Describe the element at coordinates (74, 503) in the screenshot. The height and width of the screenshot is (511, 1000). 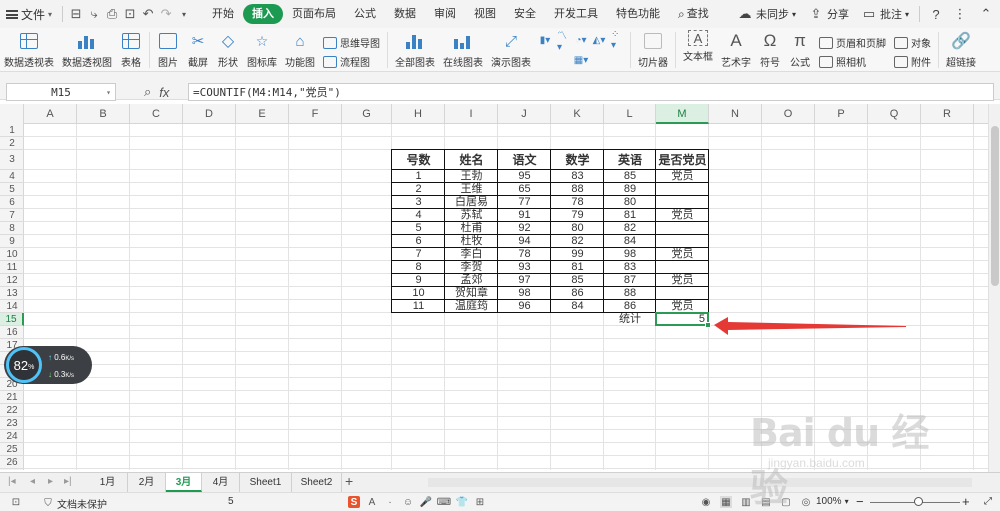
I see `doc-protect-status: ⛉ 文档未保护` at that location.